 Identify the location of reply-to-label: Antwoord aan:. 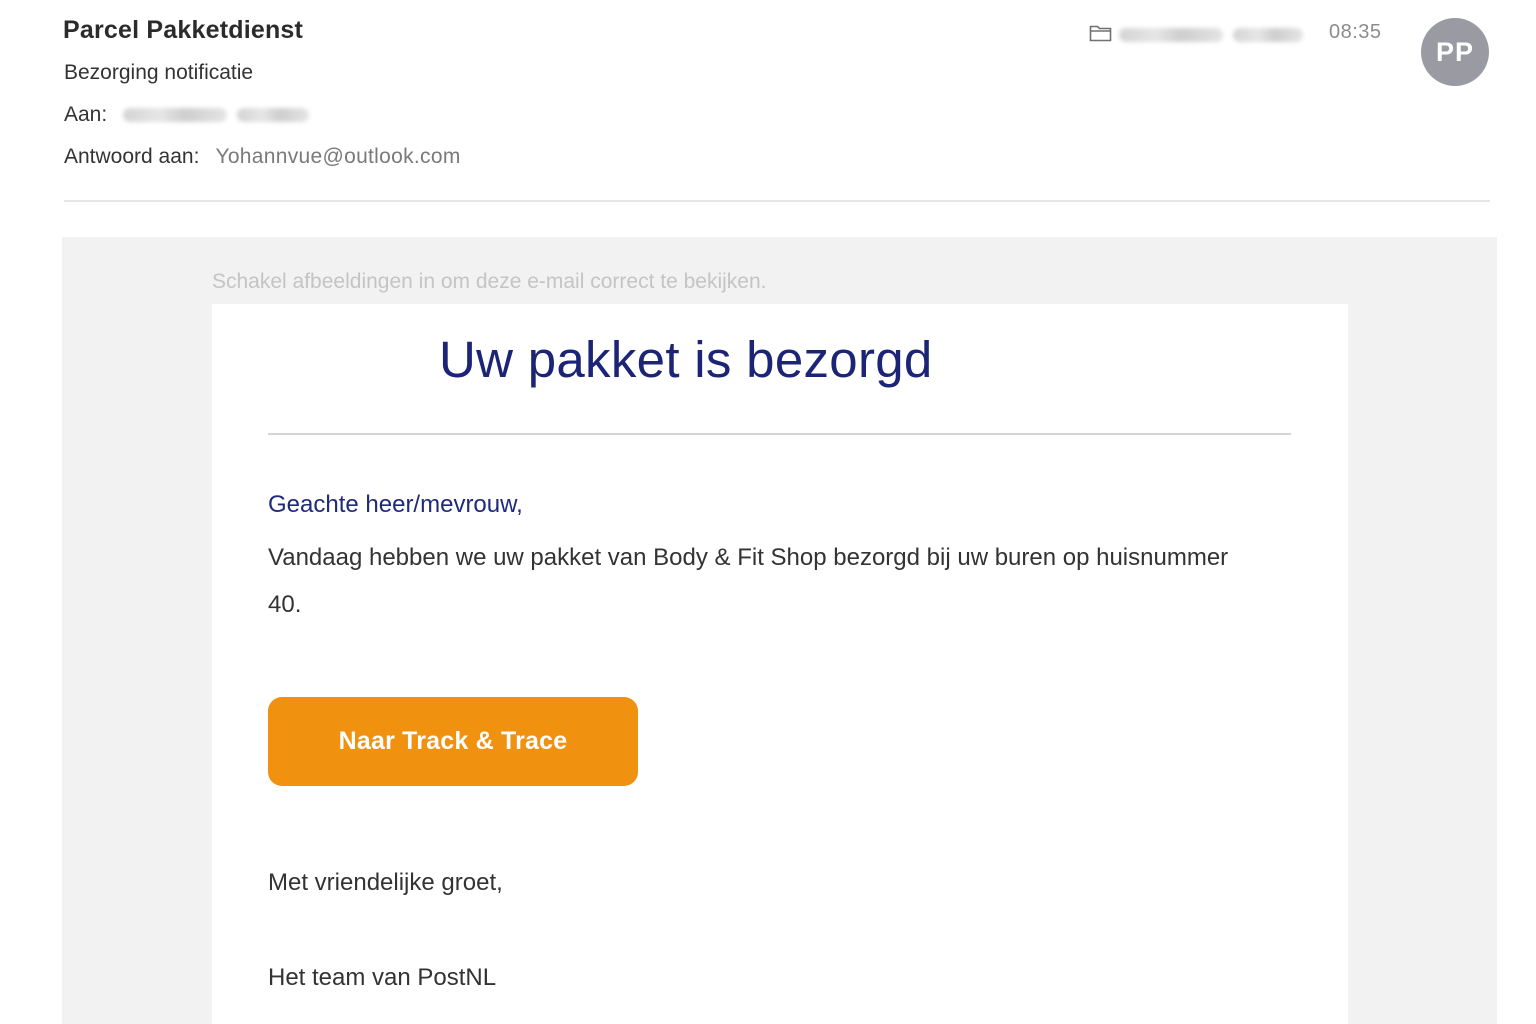
(132, 156).